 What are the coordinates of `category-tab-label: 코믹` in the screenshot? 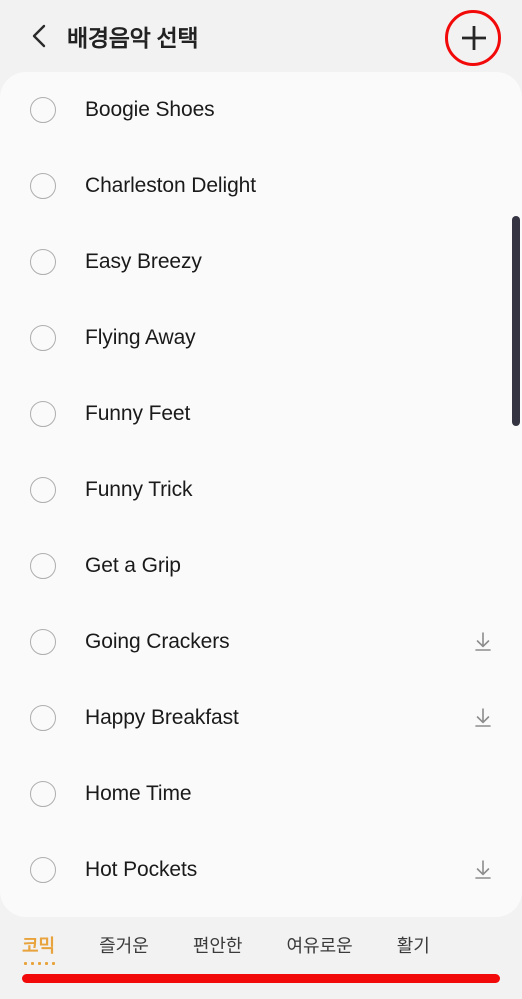 It's located at (39, 946).